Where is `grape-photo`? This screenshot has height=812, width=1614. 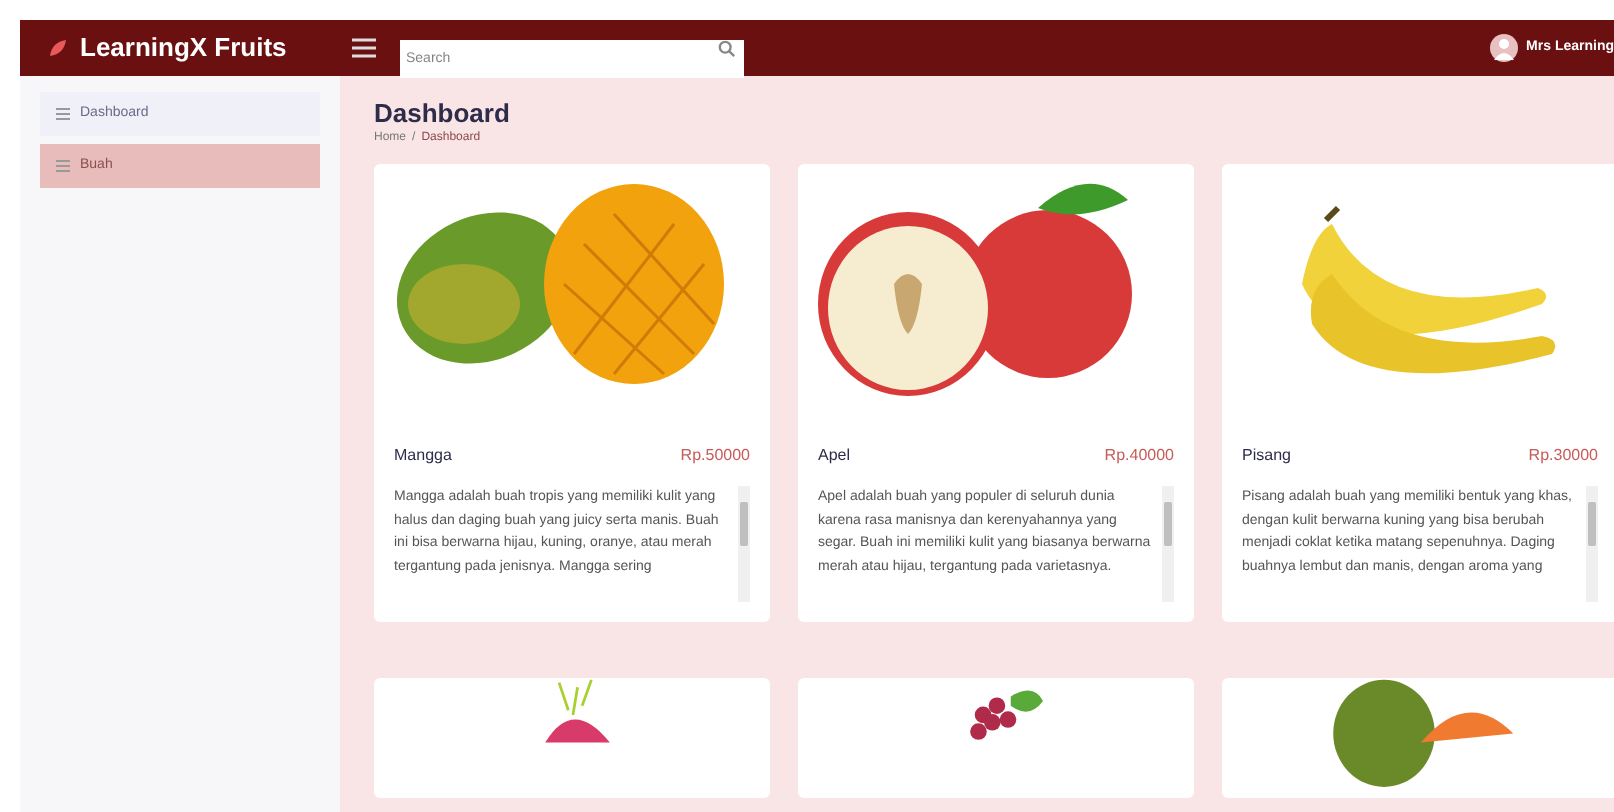 grape-photo is located at coordinates (1007, 715).